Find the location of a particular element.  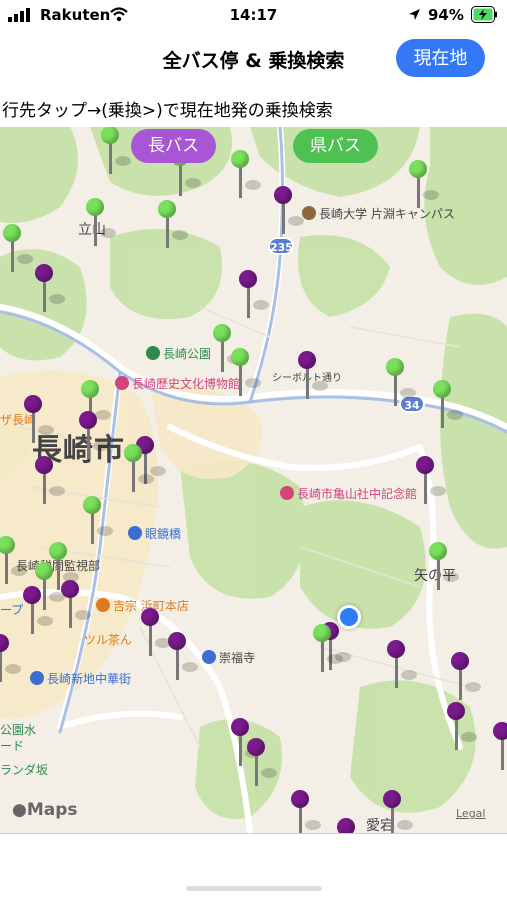

maps-attribution: ●Maps is located at coordinates (45, 810).